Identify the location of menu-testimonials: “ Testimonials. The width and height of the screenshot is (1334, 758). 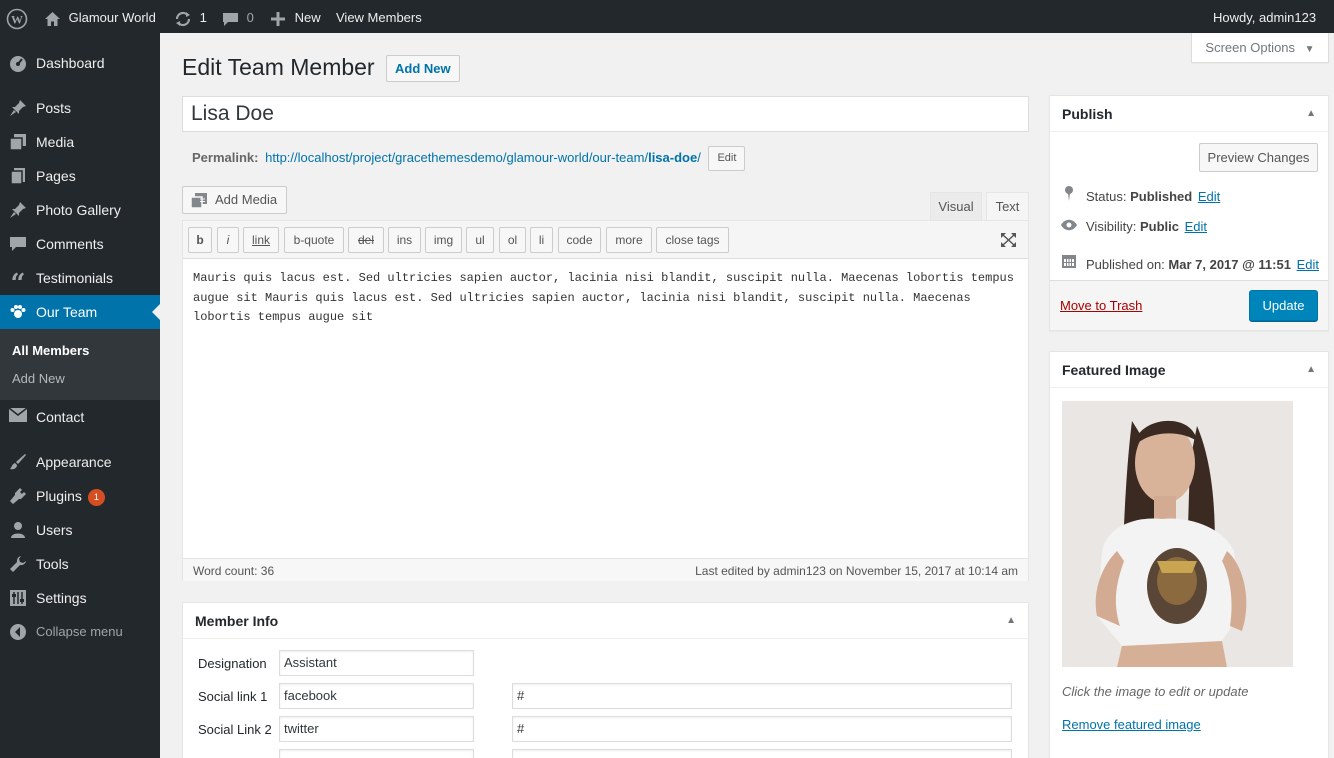
(80, 280).